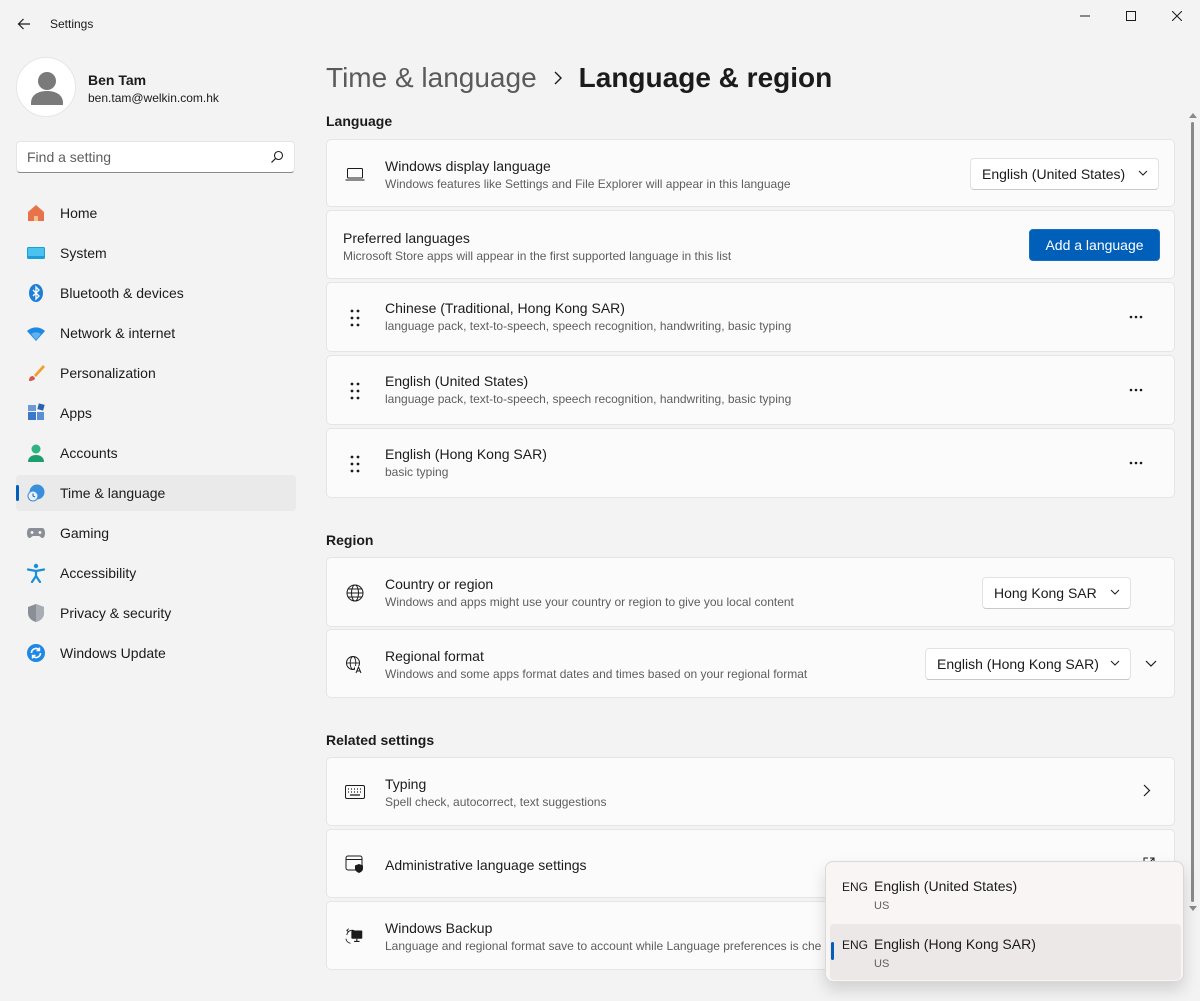  Describe the element at coordinates (457, 381) in the screenshot. I see `card-title: English (United States)` at that location.